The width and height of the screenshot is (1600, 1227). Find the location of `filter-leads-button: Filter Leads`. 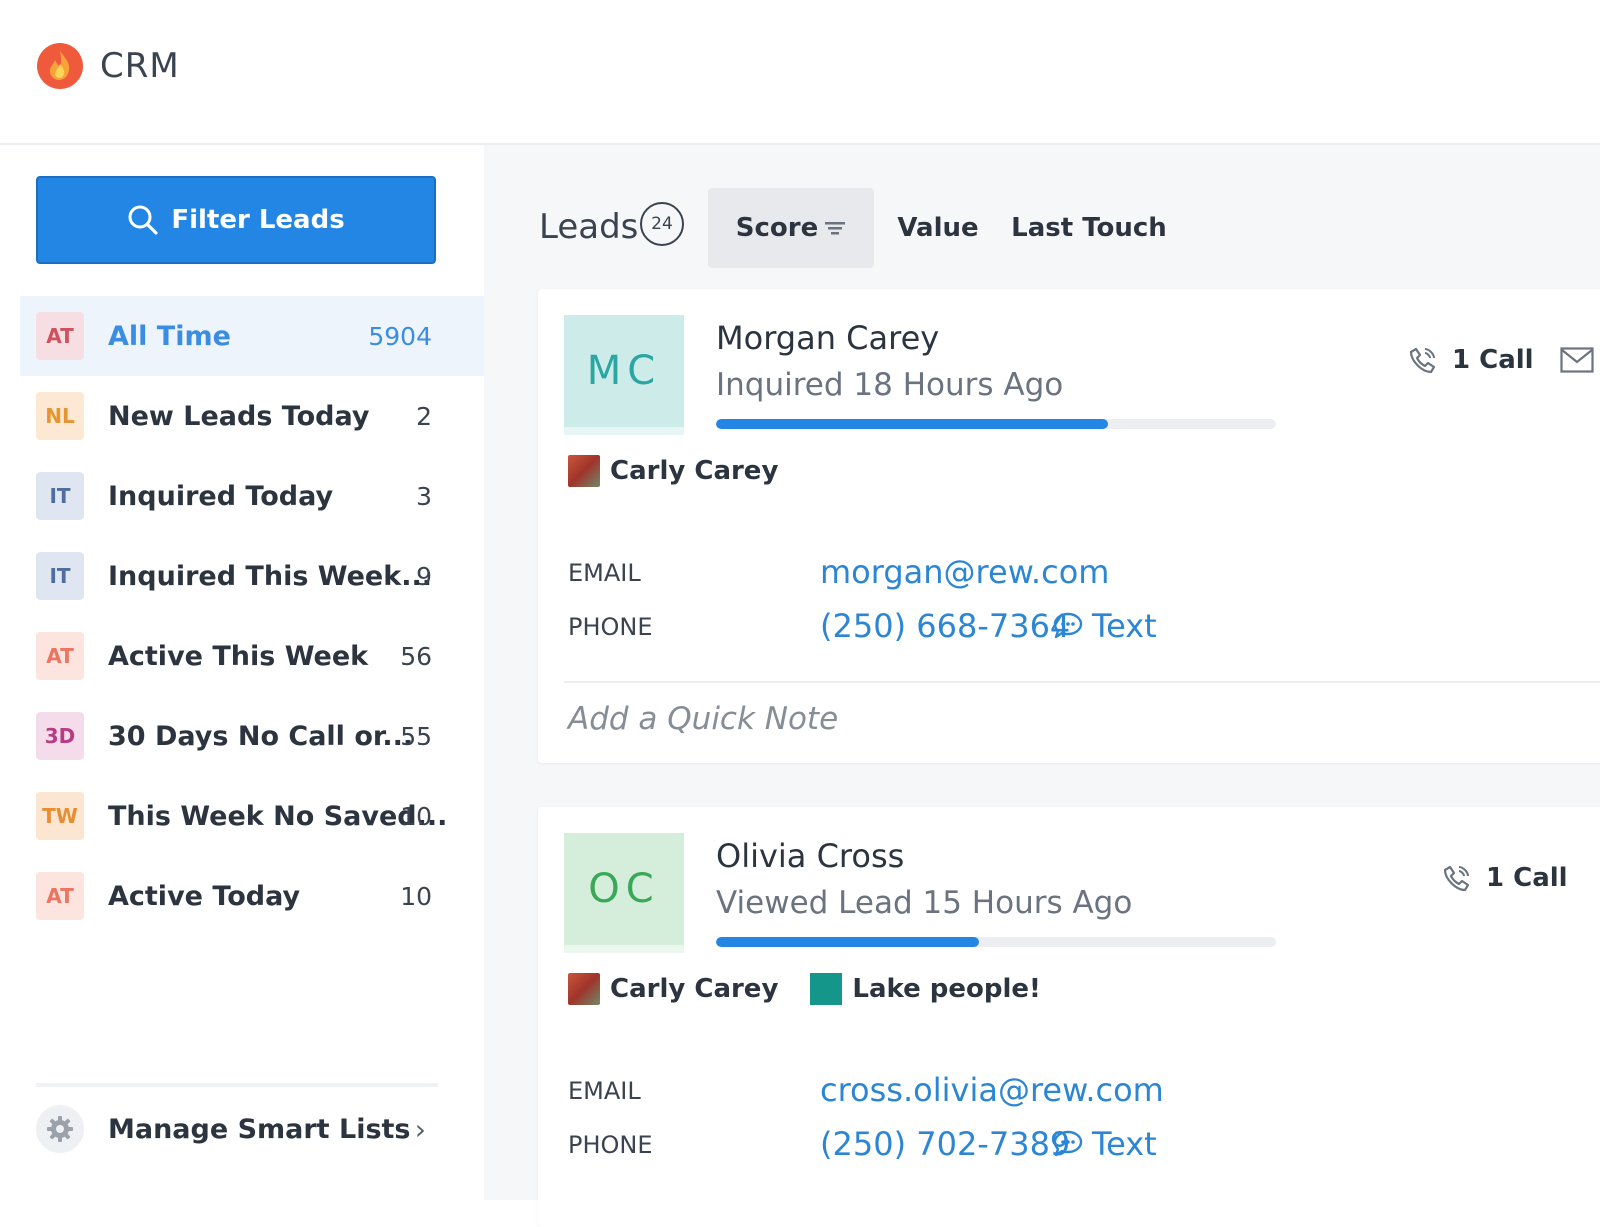

filter-leads-button: Filter Leads is located at coordinates (236, 220).